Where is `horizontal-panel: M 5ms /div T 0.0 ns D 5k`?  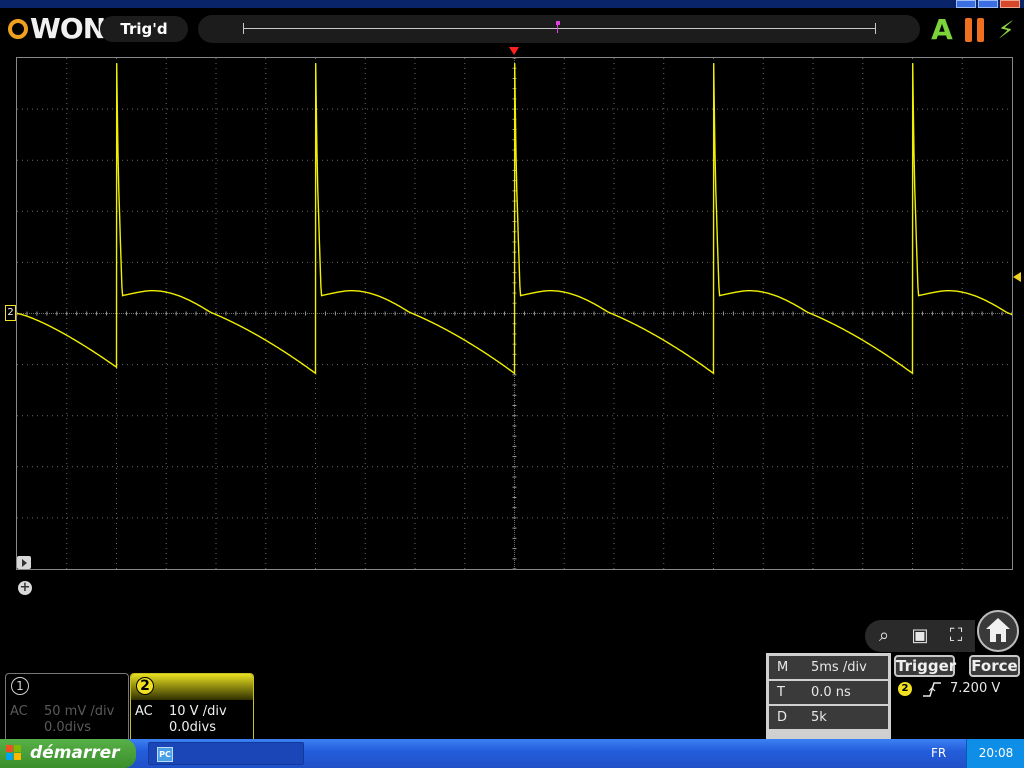
horizontal-panel: M 5ms /div T 0.0 ns D 5k is located at coordinates (828, 696).